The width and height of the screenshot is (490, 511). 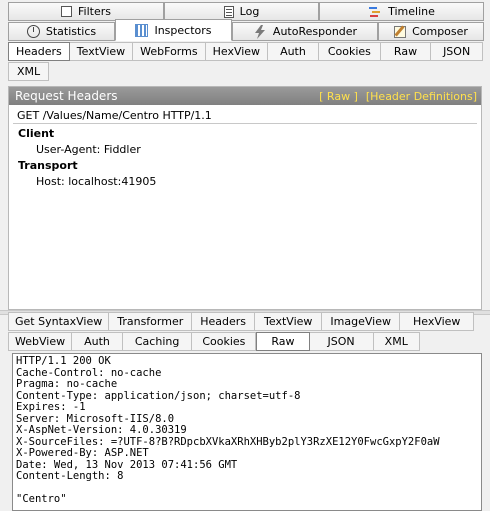 What do you see at coordinates (406, 51) in the screenshot?
I see `req-tab-raw: Raw` at bounding box center [406, 51].